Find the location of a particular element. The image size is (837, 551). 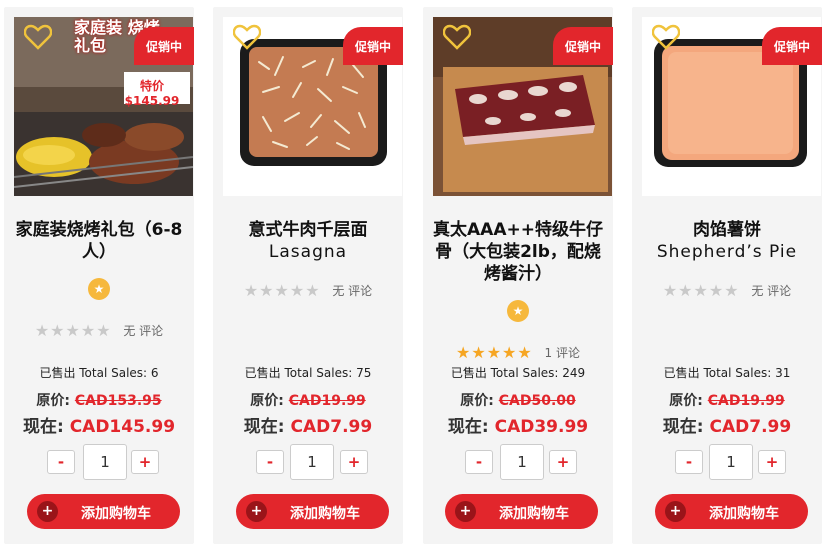

current-price-value: CAD145.99 is located at coordinates (122, 427).